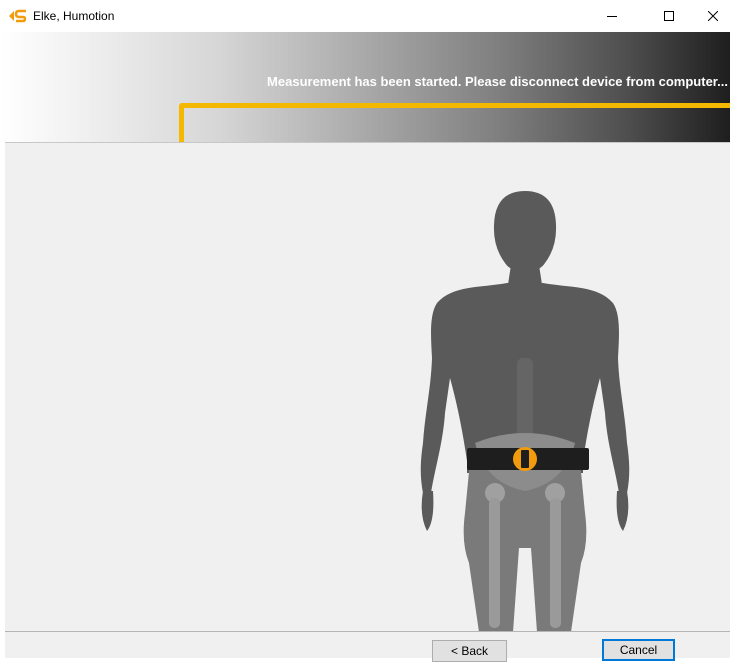 The height and width of the screenshot is (662, 730). What do you see at coordinates (427, 511) in the screenshot?
I see `figure-left-hand` at bounding box center [427, 511].